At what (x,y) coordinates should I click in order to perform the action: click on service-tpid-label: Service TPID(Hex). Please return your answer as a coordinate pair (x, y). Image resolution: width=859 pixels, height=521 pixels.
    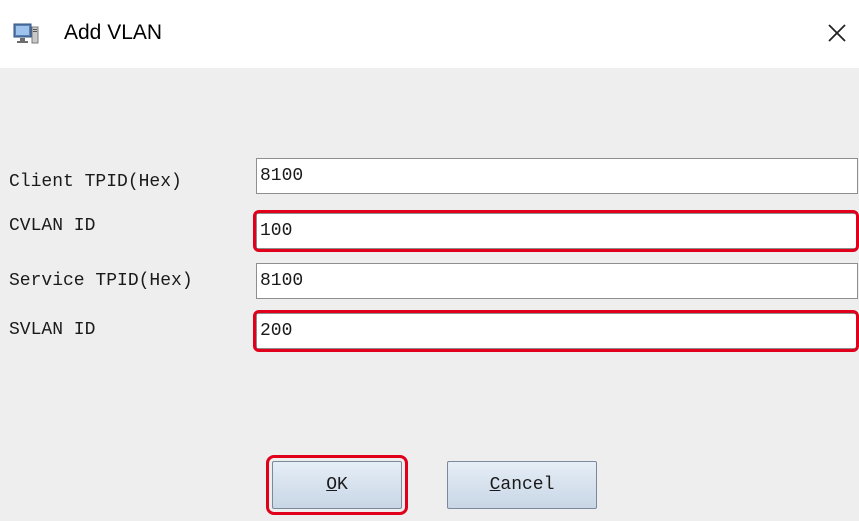
    Looking at the image, I should click on (101, 281).